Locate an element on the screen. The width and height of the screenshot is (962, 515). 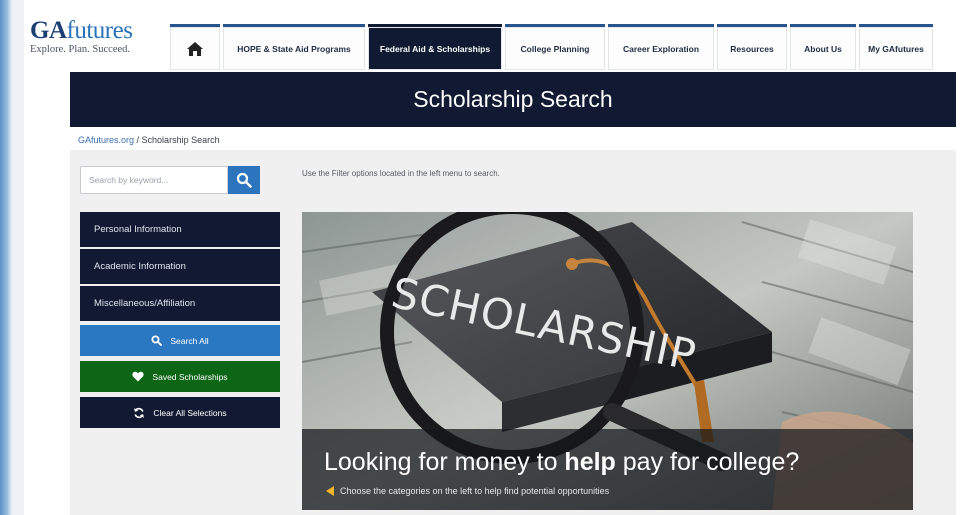
nav-tab-label: My GAfutures is located at coordinates (896, 48).